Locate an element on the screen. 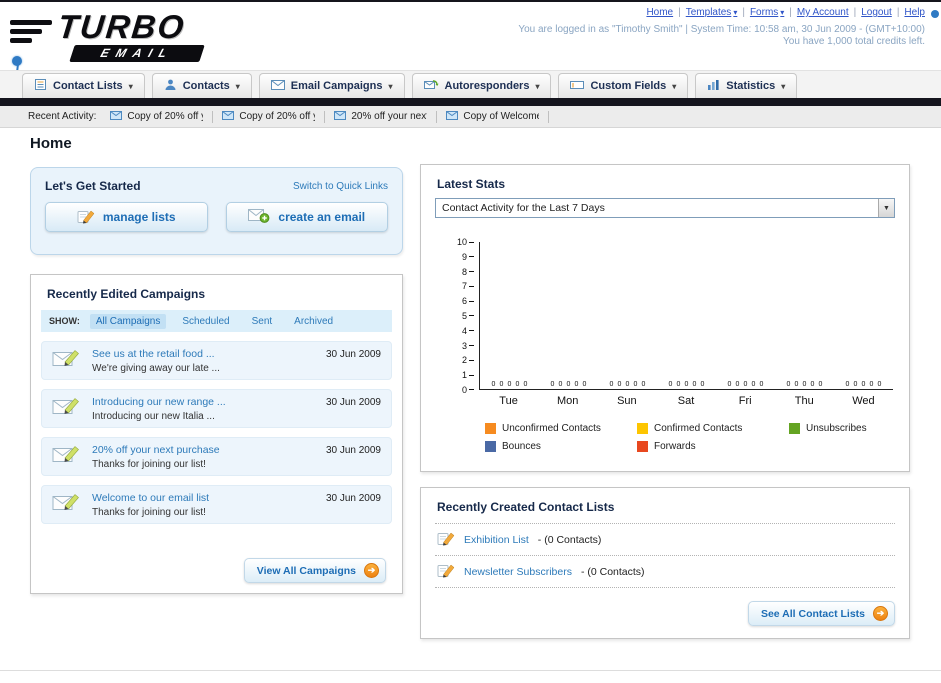 The width and height of the screenshot is (941, 683). tab-label: Email Campaigns is located at coordinates (336, 86).